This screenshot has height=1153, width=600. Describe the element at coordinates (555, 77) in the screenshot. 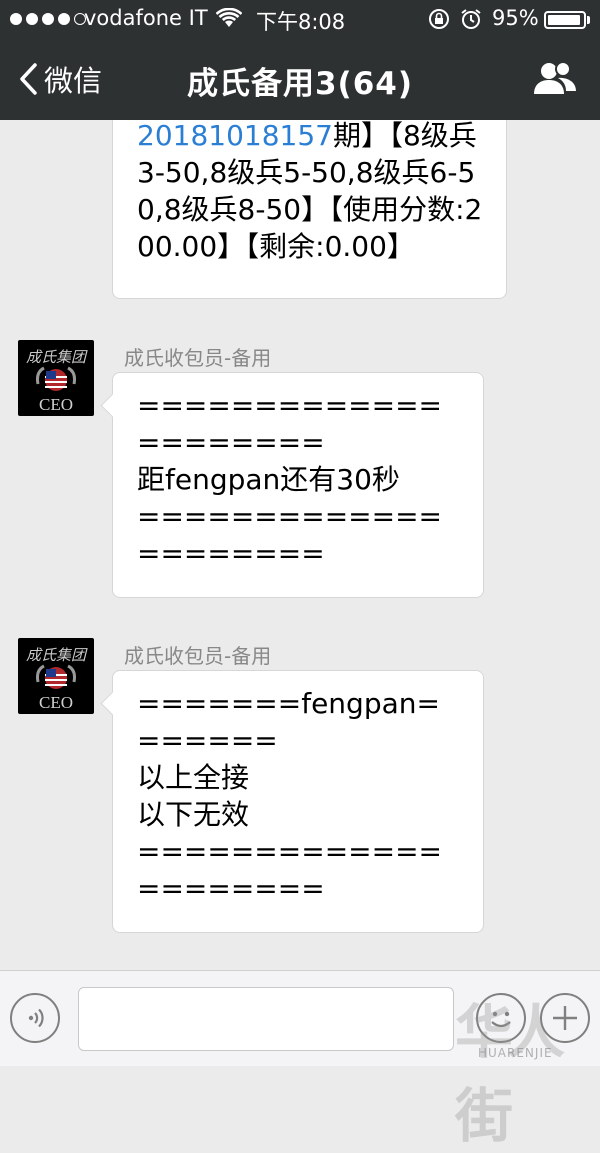

I see `group-icon` at that location.